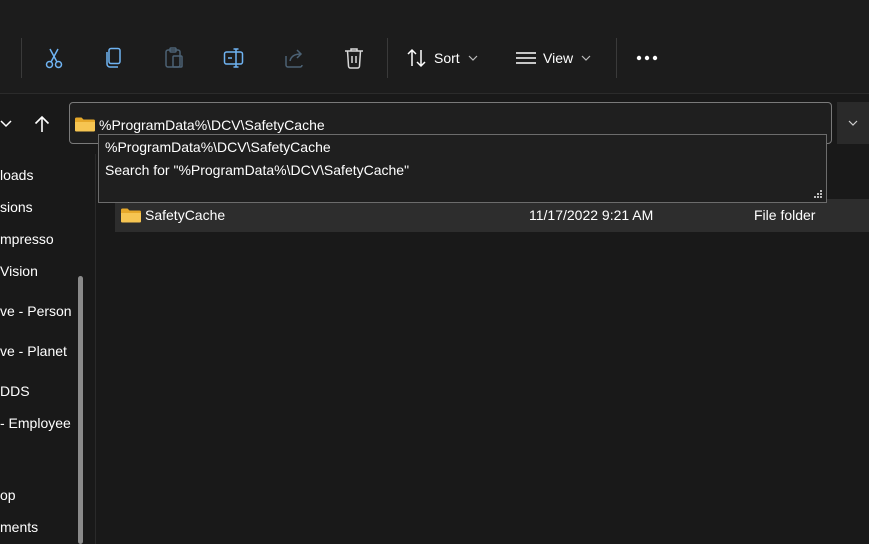 This screenshot has height=544, width=869. What do you see at coordinates (526, 58) in the screenshot?
I see `view-icon` at bounding box center [526, 58].